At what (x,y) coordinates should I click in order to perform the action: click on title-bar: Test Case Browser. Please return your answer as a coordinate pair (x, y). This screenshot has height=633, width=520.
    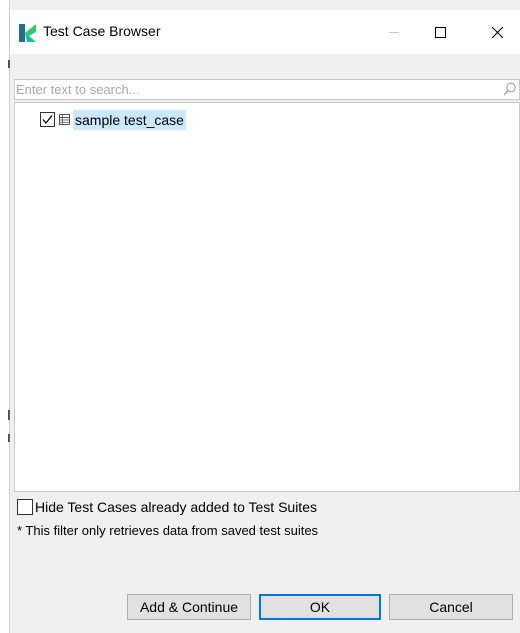
    Looking at the image, I should click on (265, 32).